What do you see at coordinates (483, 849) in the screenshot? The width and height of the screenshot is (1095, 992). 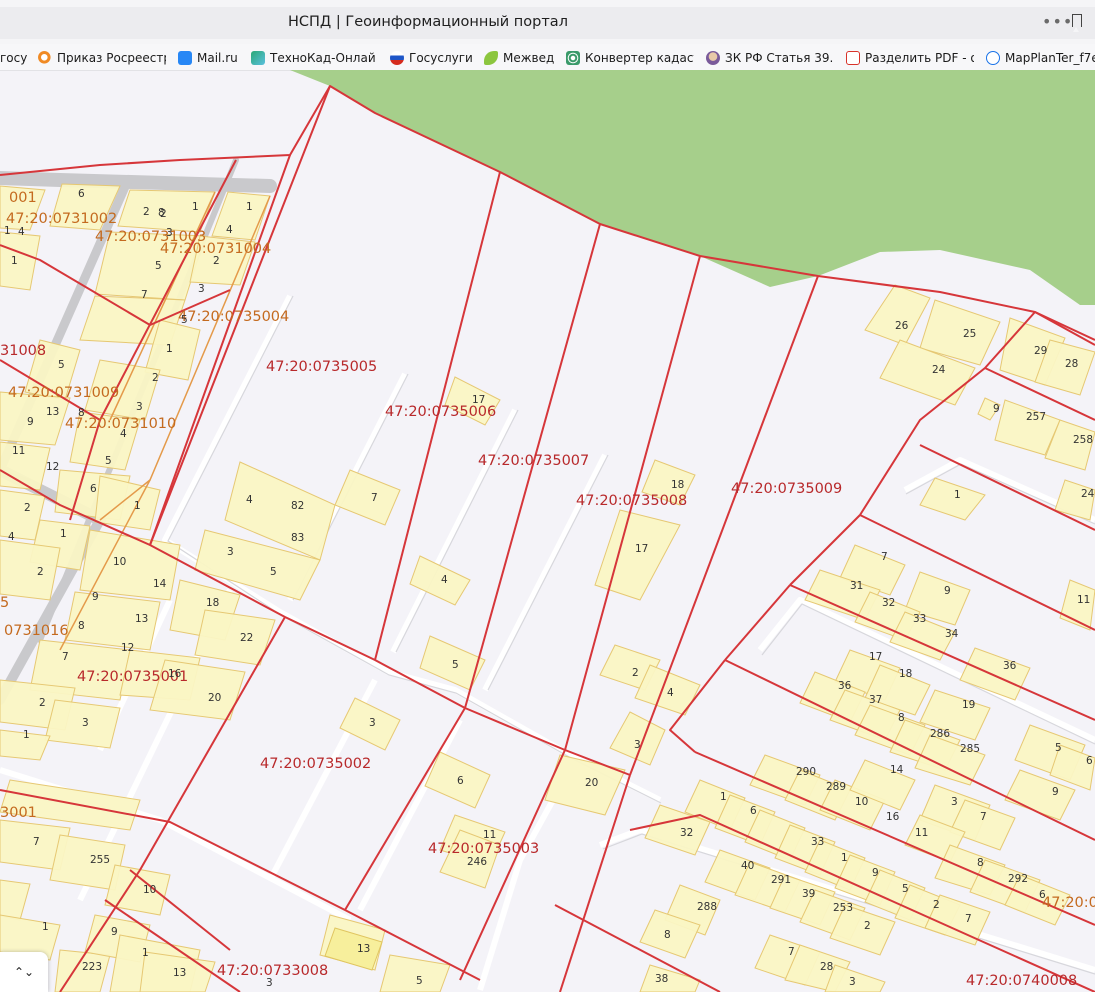 I see `quarter-label: 47:20:0735003` at bounding box center [483, 849].